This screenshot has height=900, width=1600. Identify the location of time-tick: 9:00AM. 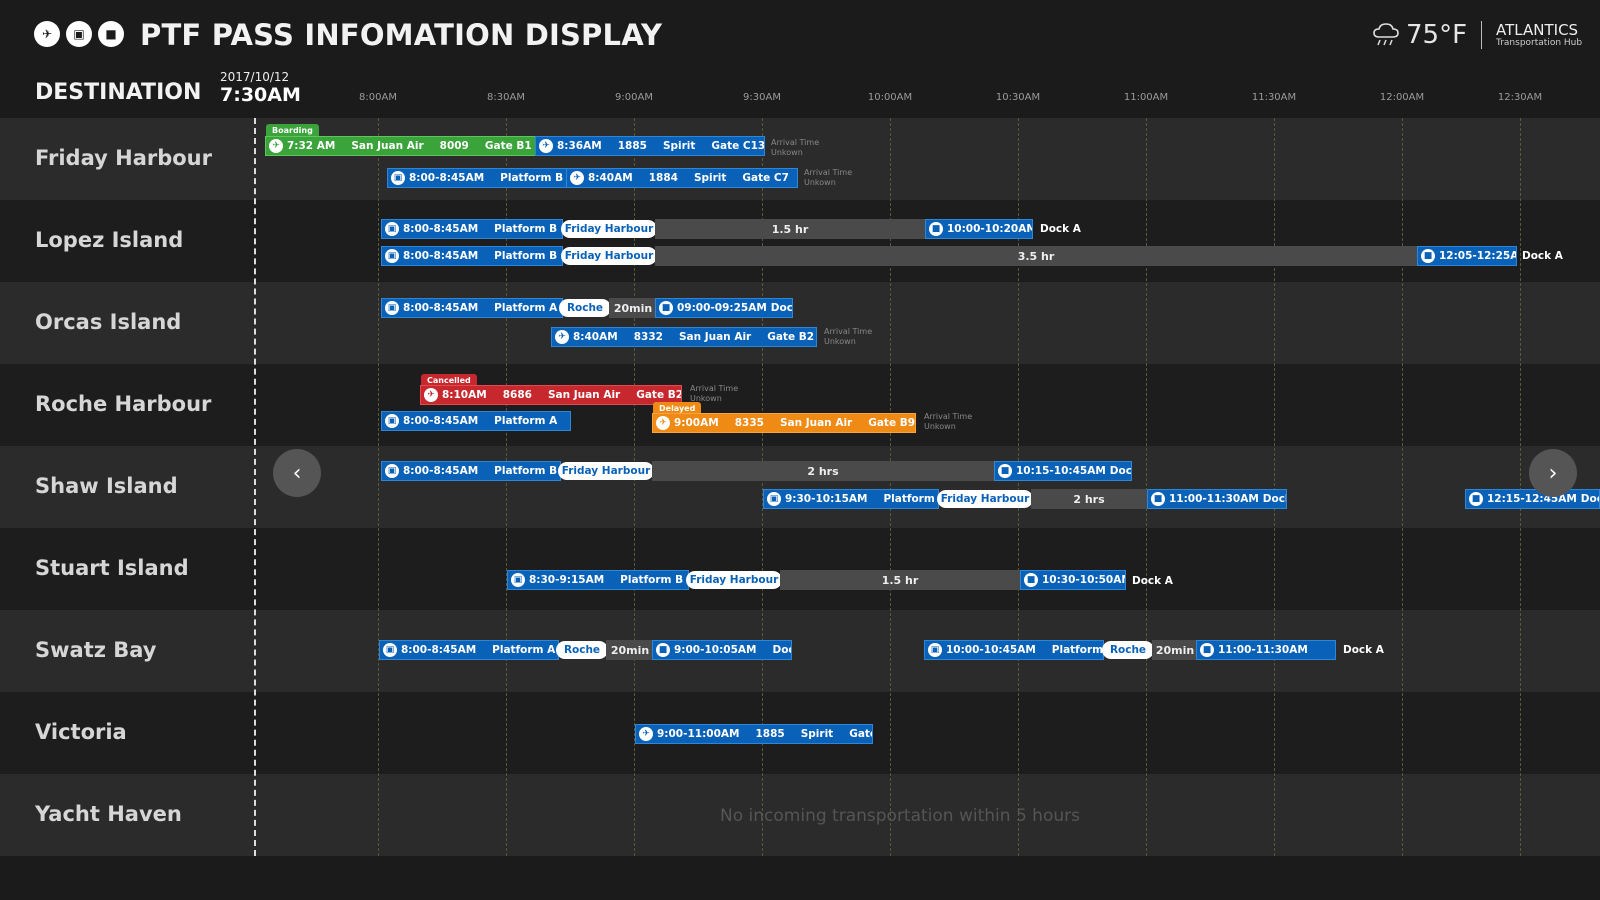
(634, 97).